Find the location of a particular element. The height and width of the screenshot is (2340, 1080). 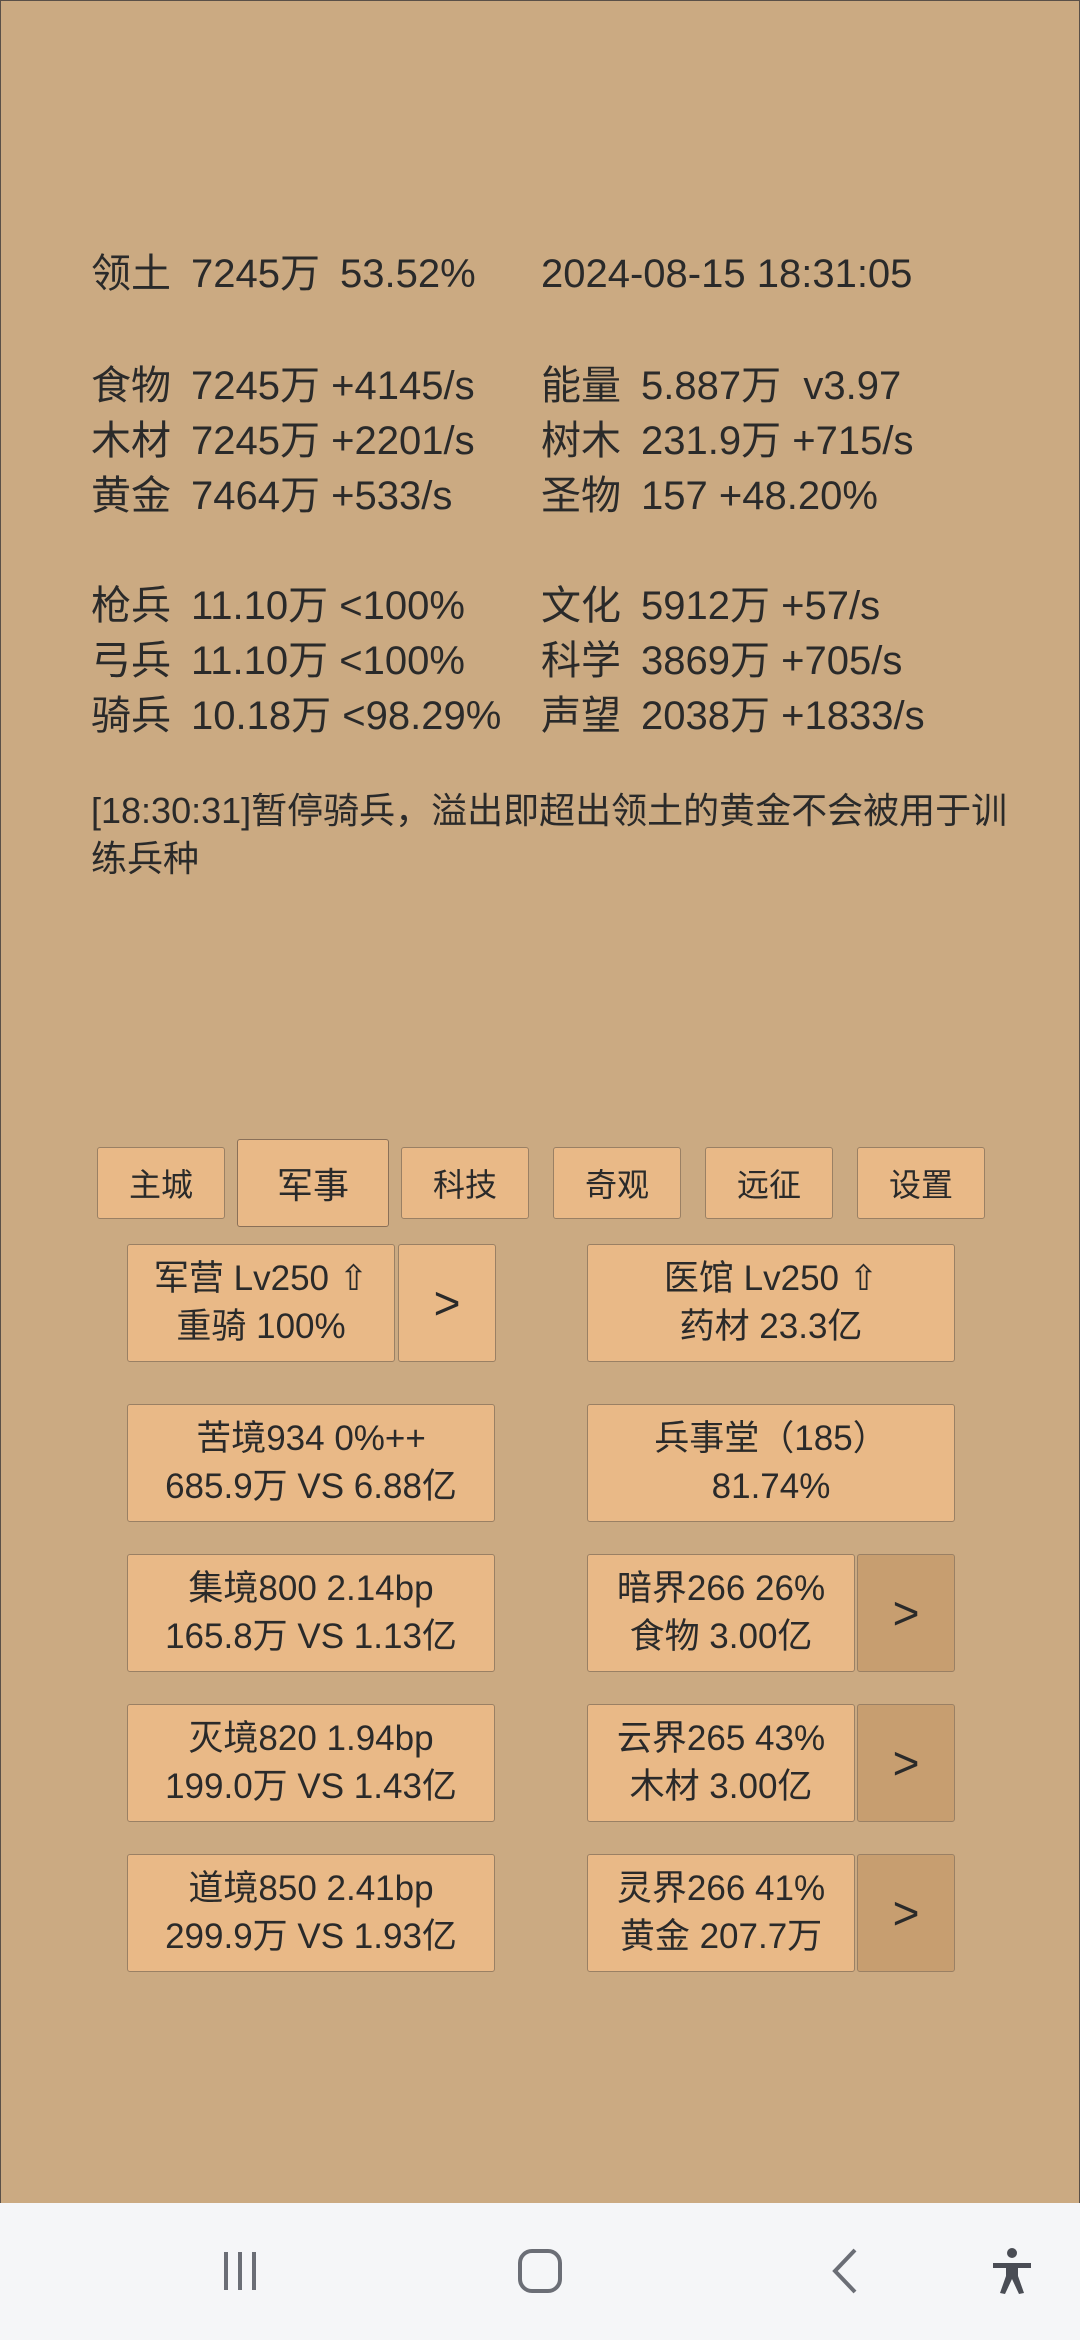

stat-row-science: 科学 3869万 +705/s is located at coordinates (721, 661).